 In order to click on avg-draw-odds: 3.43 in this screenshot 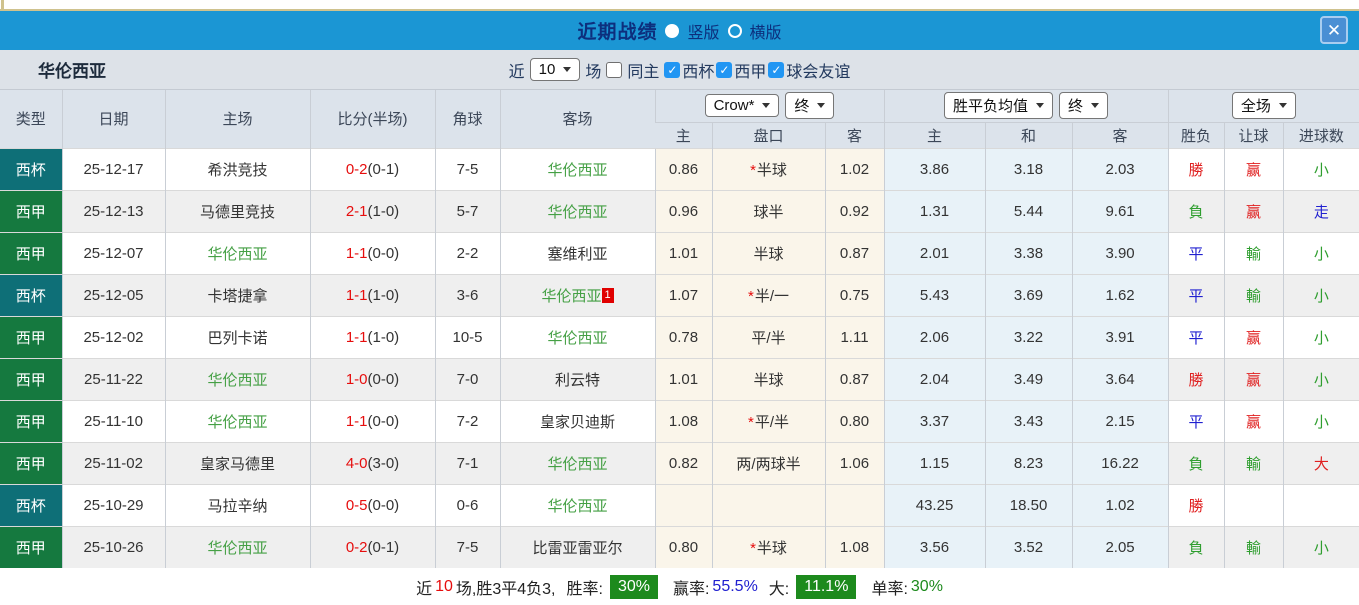, I will do `click(1028, 420)`.